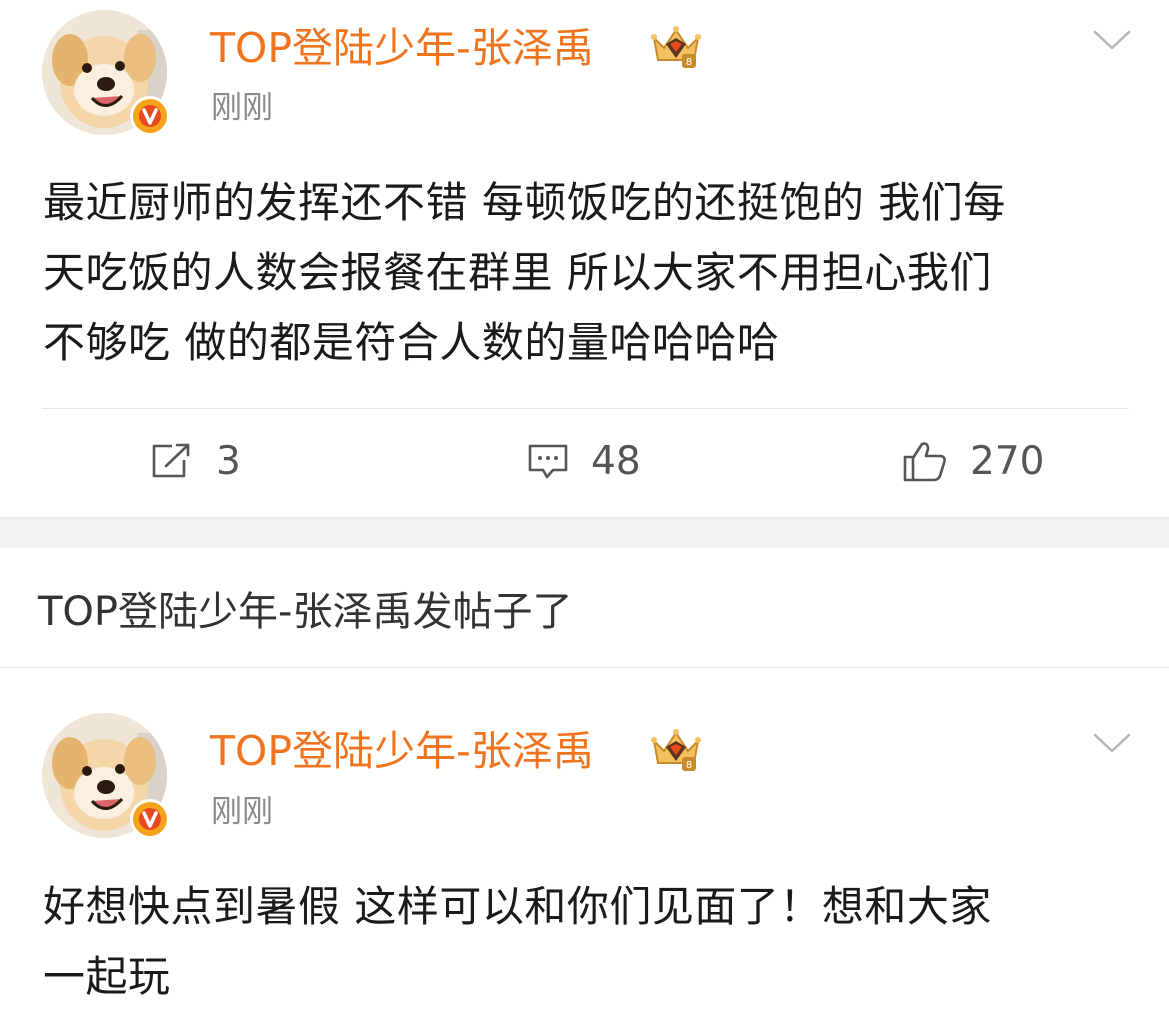 This screenshot has width=1169, height=1014. I want to click on post-content-line: 天吃饭的人数会报餐在群里 所以大家不用担心我们, so click(517, 272).